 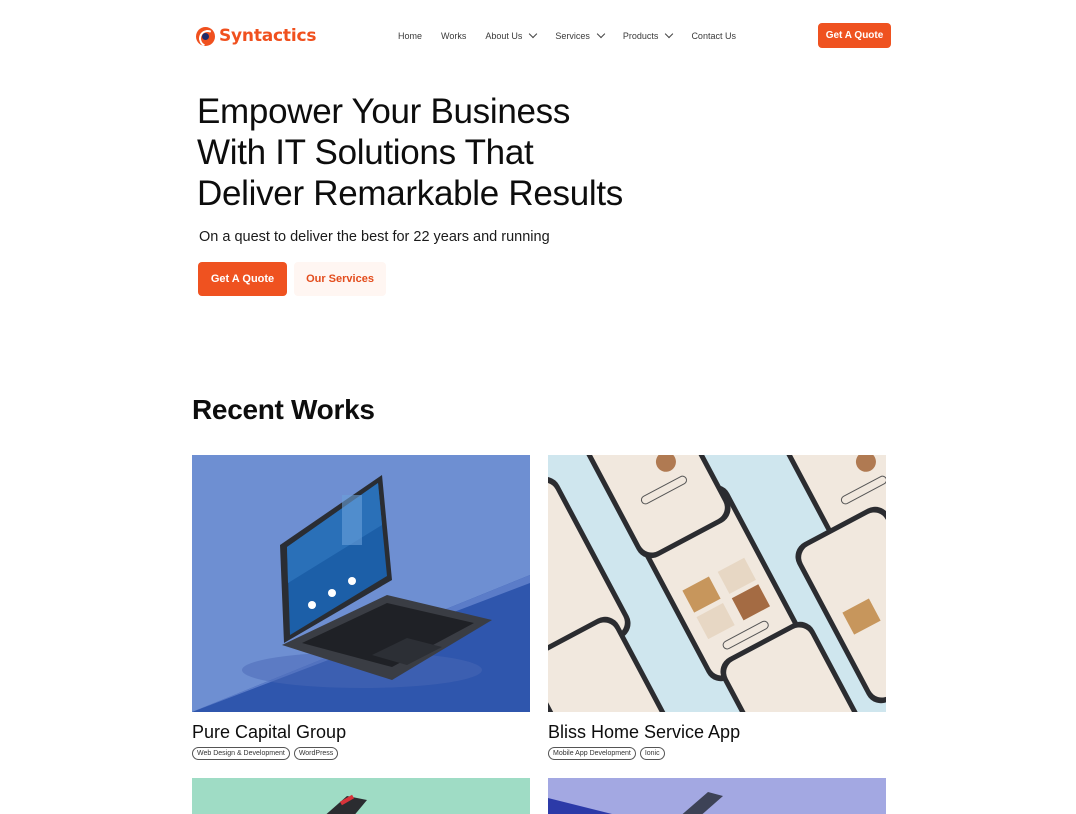 What do you see at coordinates (384, 111) in the screenshot?
I see `hero-title-line: Empower Your Business` at bounding box center [384, 111].